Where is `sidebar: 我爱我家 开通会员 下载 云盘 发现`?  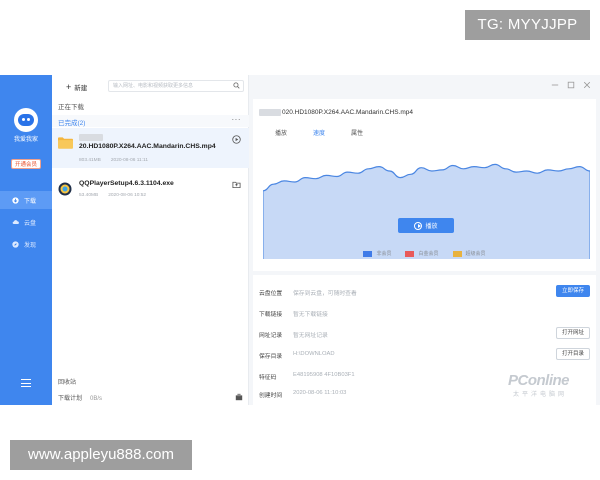
sidebar: 我爱我家 开通会员 下载 云盘 发现 is located at coordinates (26, 240).